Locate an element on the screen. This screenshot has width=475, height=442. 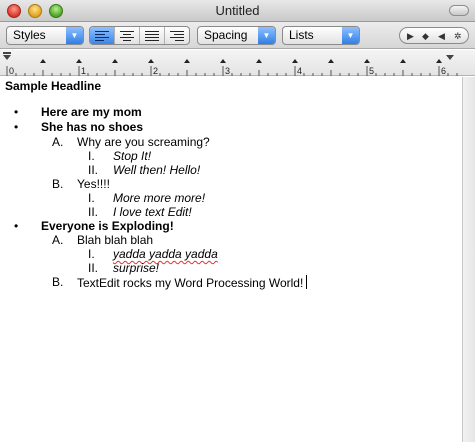
list-item: surprise! is located at coordinates (136, 268).